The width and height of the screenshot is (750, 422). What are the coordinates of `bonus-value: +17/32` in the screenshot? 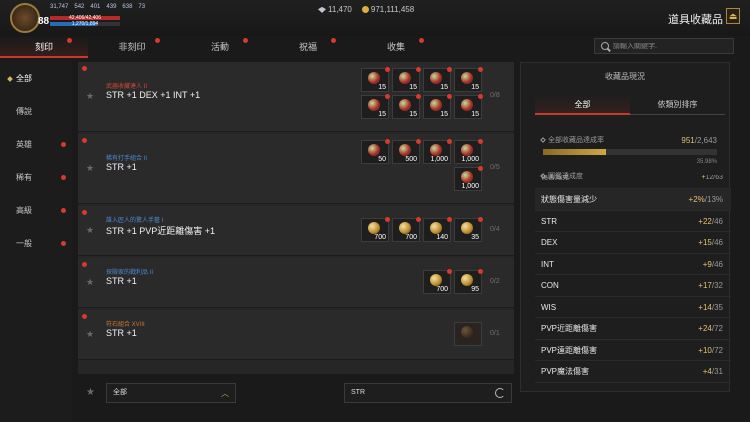 It's located at (710, 285).